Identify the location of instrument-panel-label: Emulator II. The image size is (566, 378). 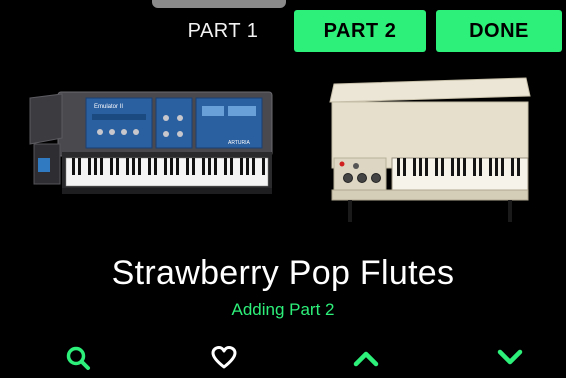
(108, 107).